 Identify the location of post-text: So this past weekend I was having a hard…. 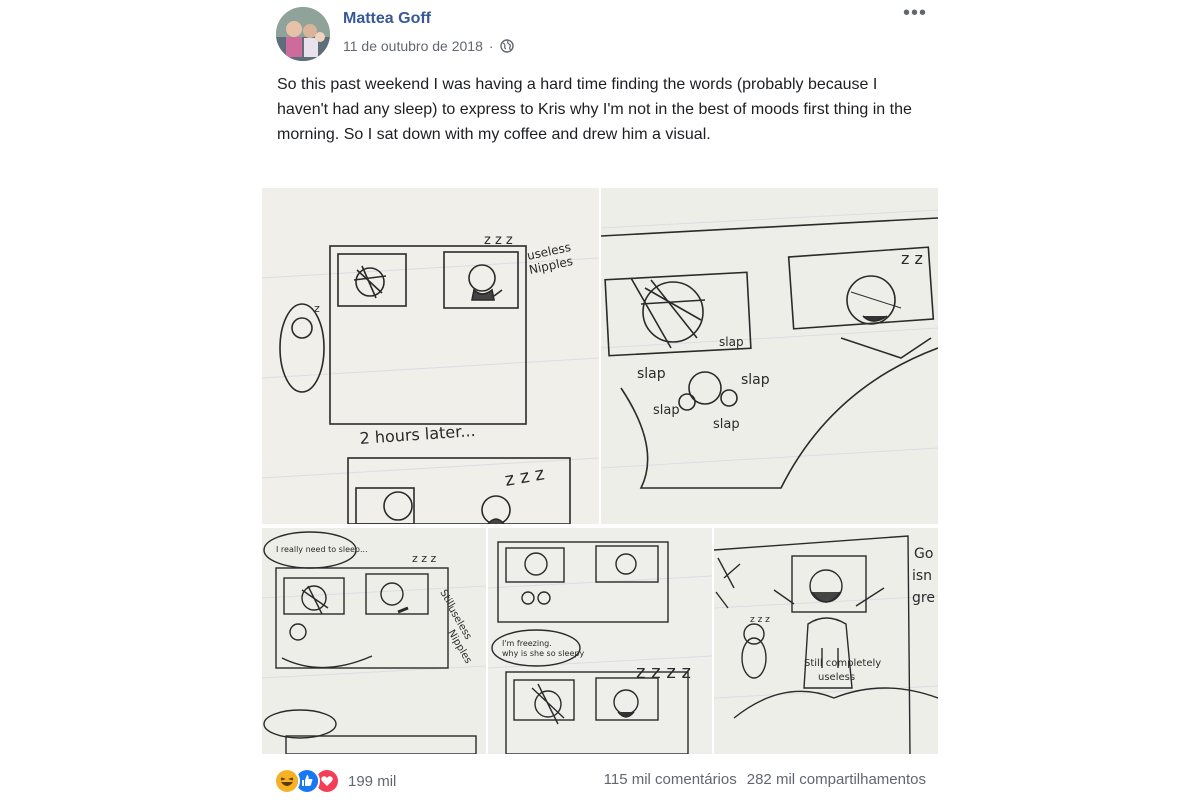
(594, 109).